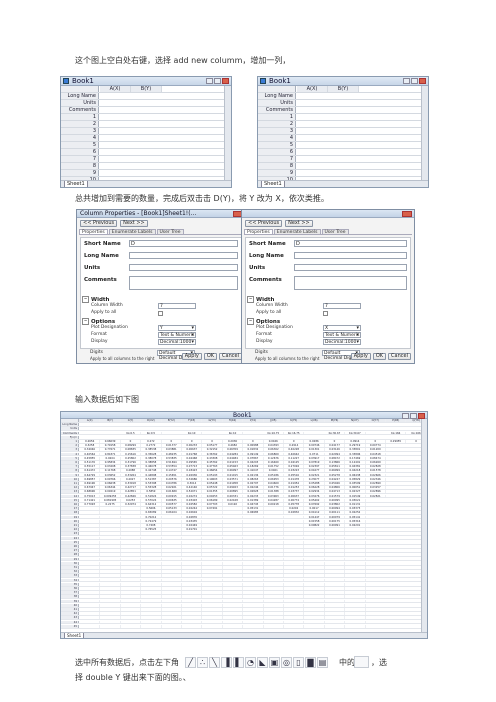  I want to click on row-number: 10, so click(70, 479).